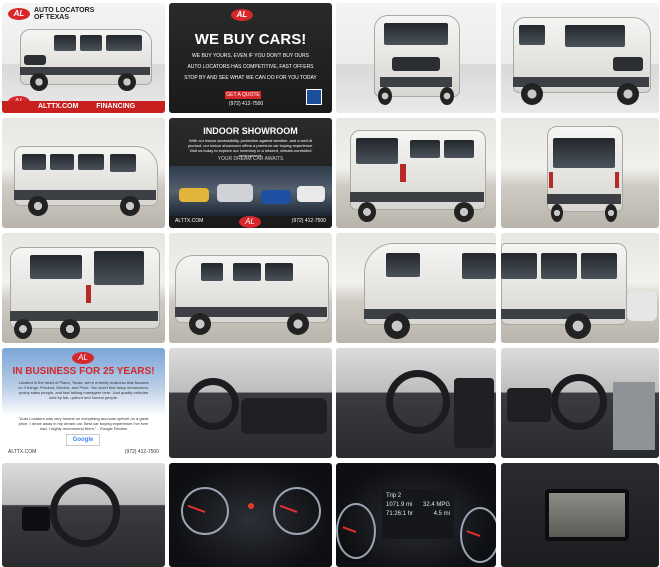 The image size is (660, 567). Describe the element at coordinates (441, 514) in the screenshot. I see `trip-rate: 4.5 mi` at that location.